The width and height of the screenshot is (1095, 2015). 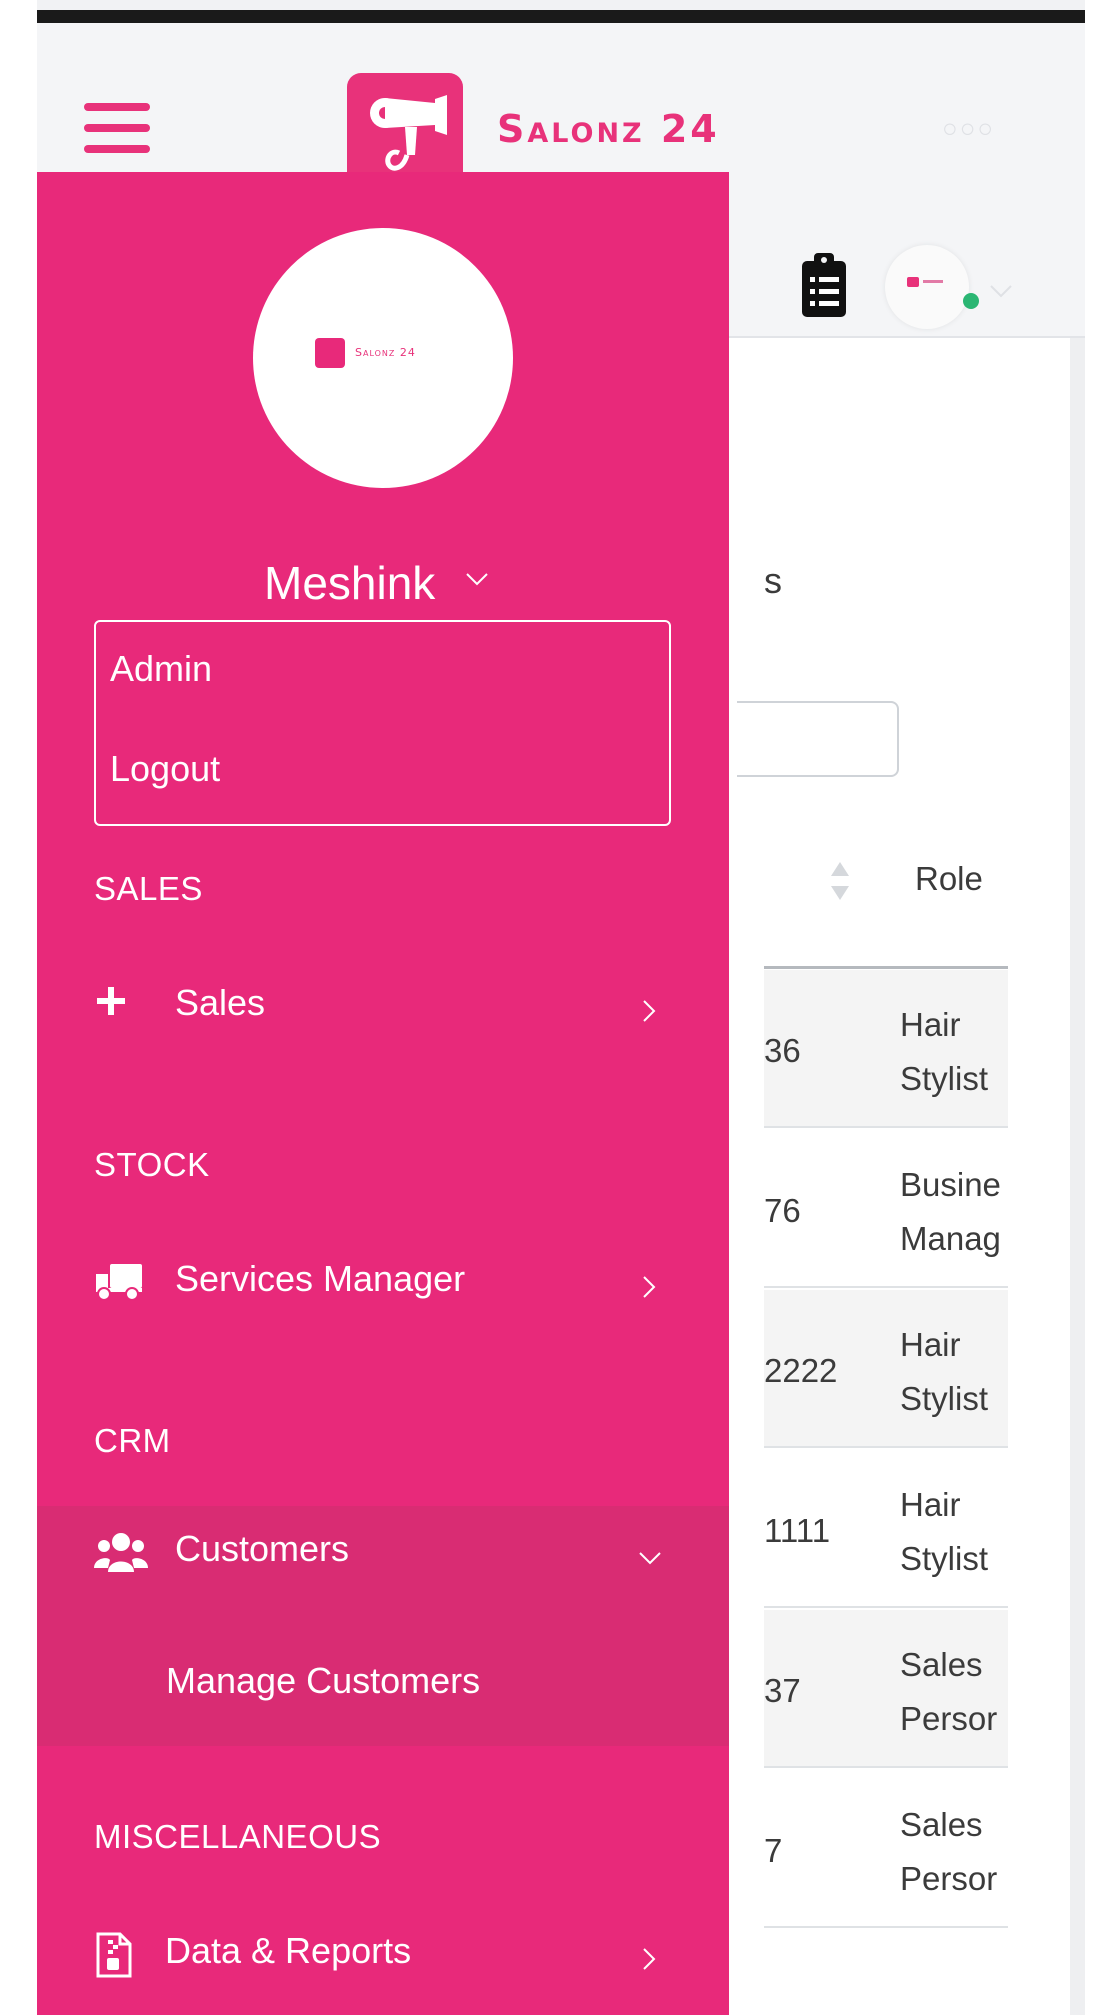 What do you see at coordinates (117, 128) in the screenshot?
I see `hamburger-menu-button` at bounding box center [117, 128].